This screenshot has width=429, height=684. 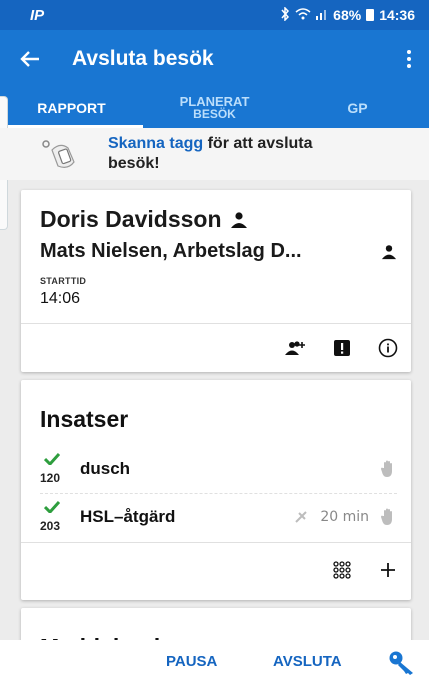 I want to click on plus-icon, so click(x=388, y=570).